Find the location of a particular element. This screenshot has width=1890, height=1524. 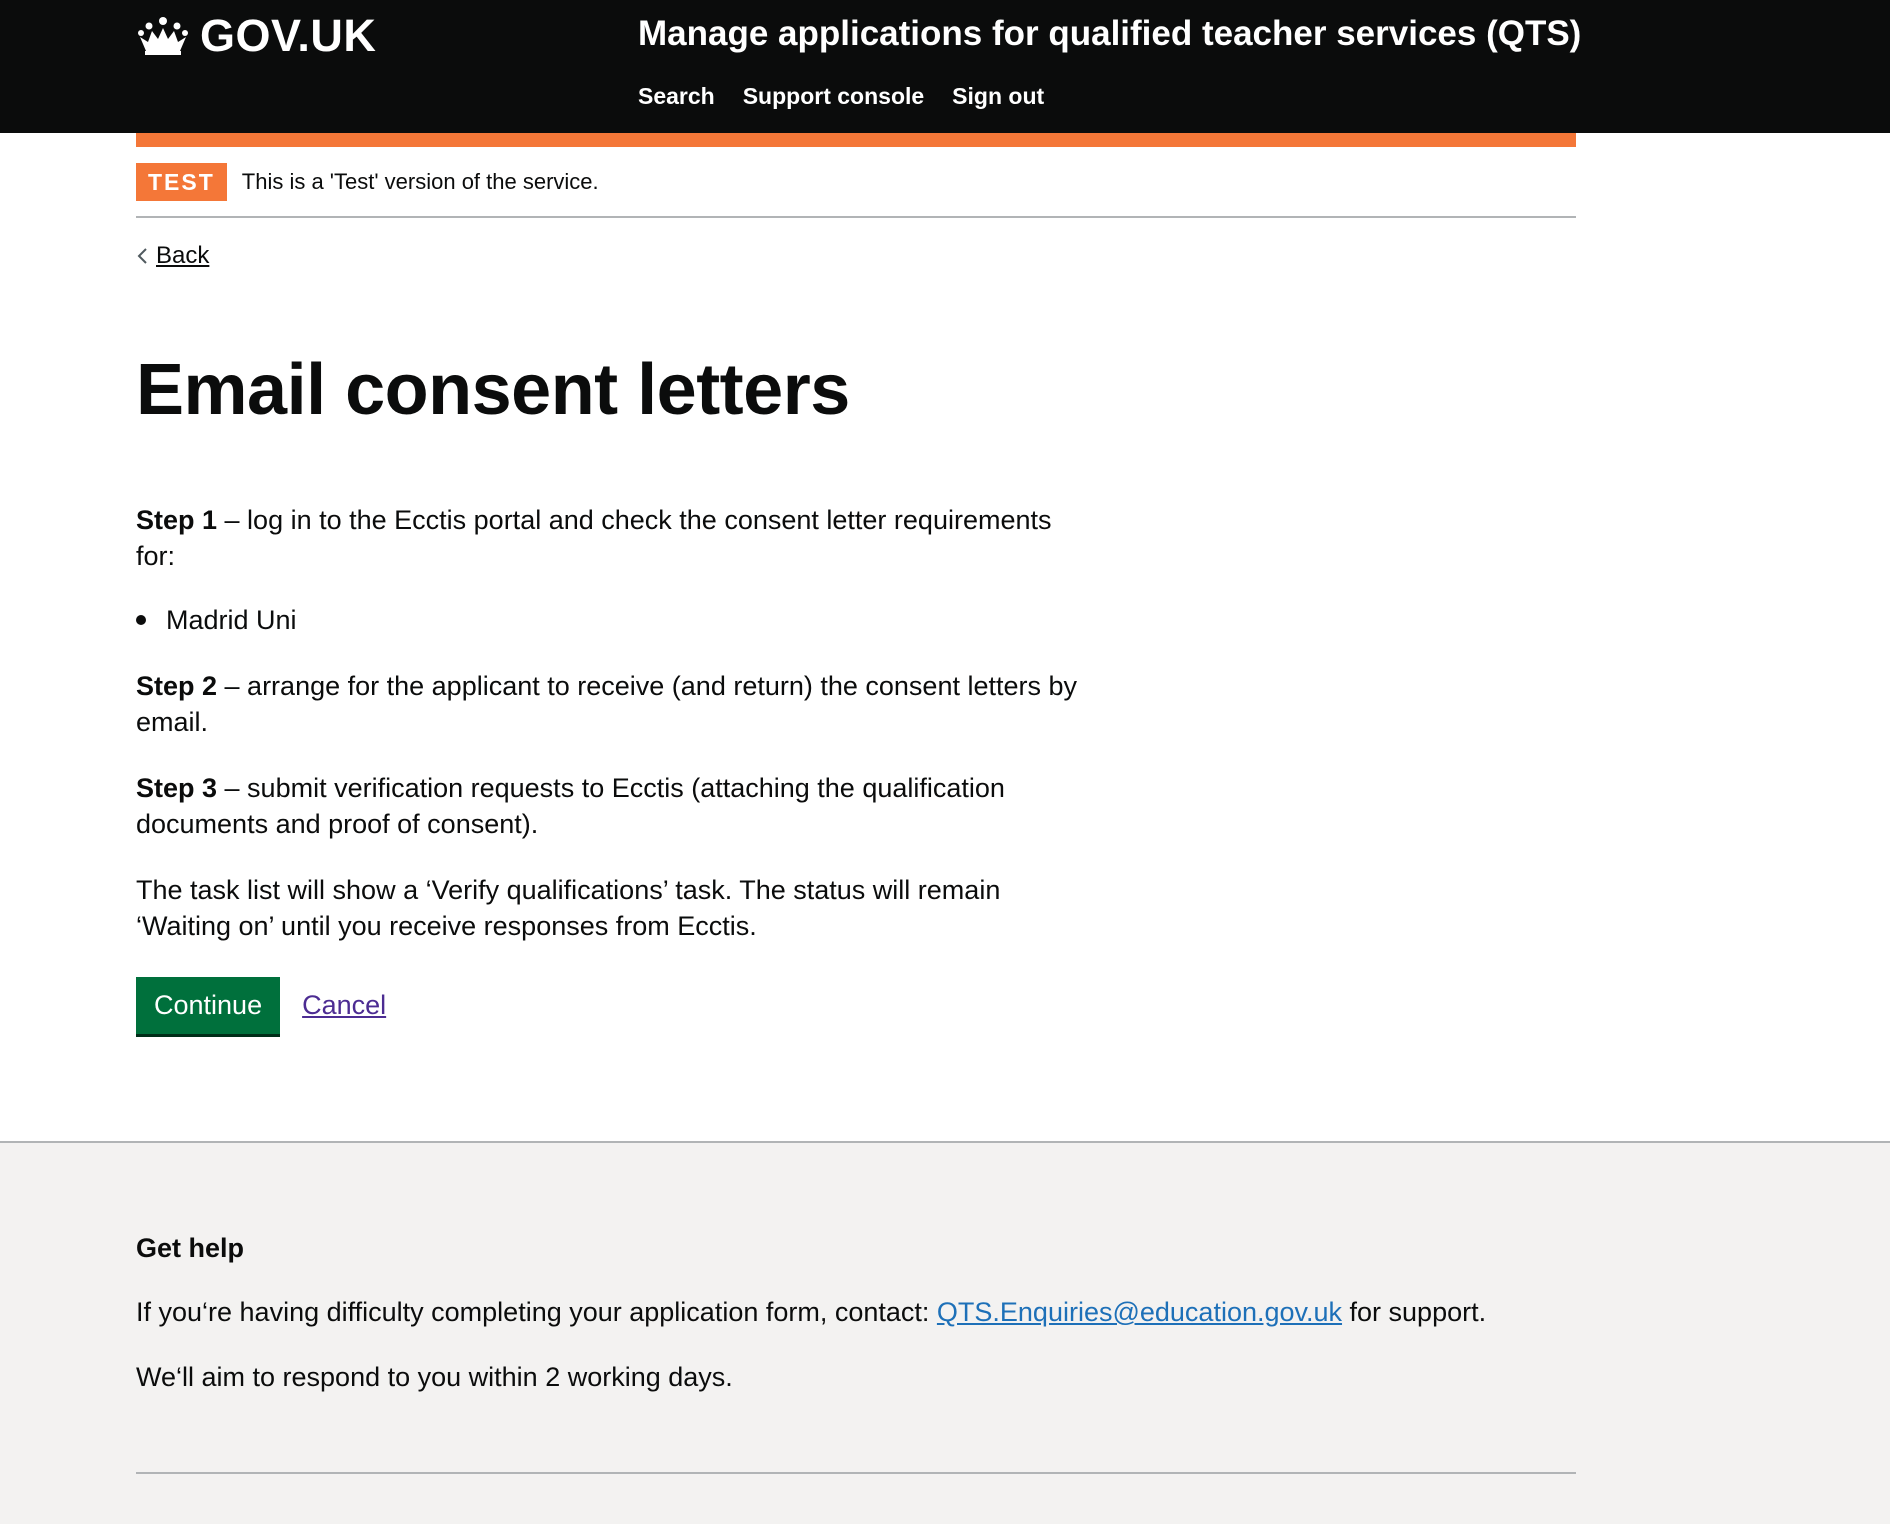

chevron-left-icon is located at coordinates (142, 256).